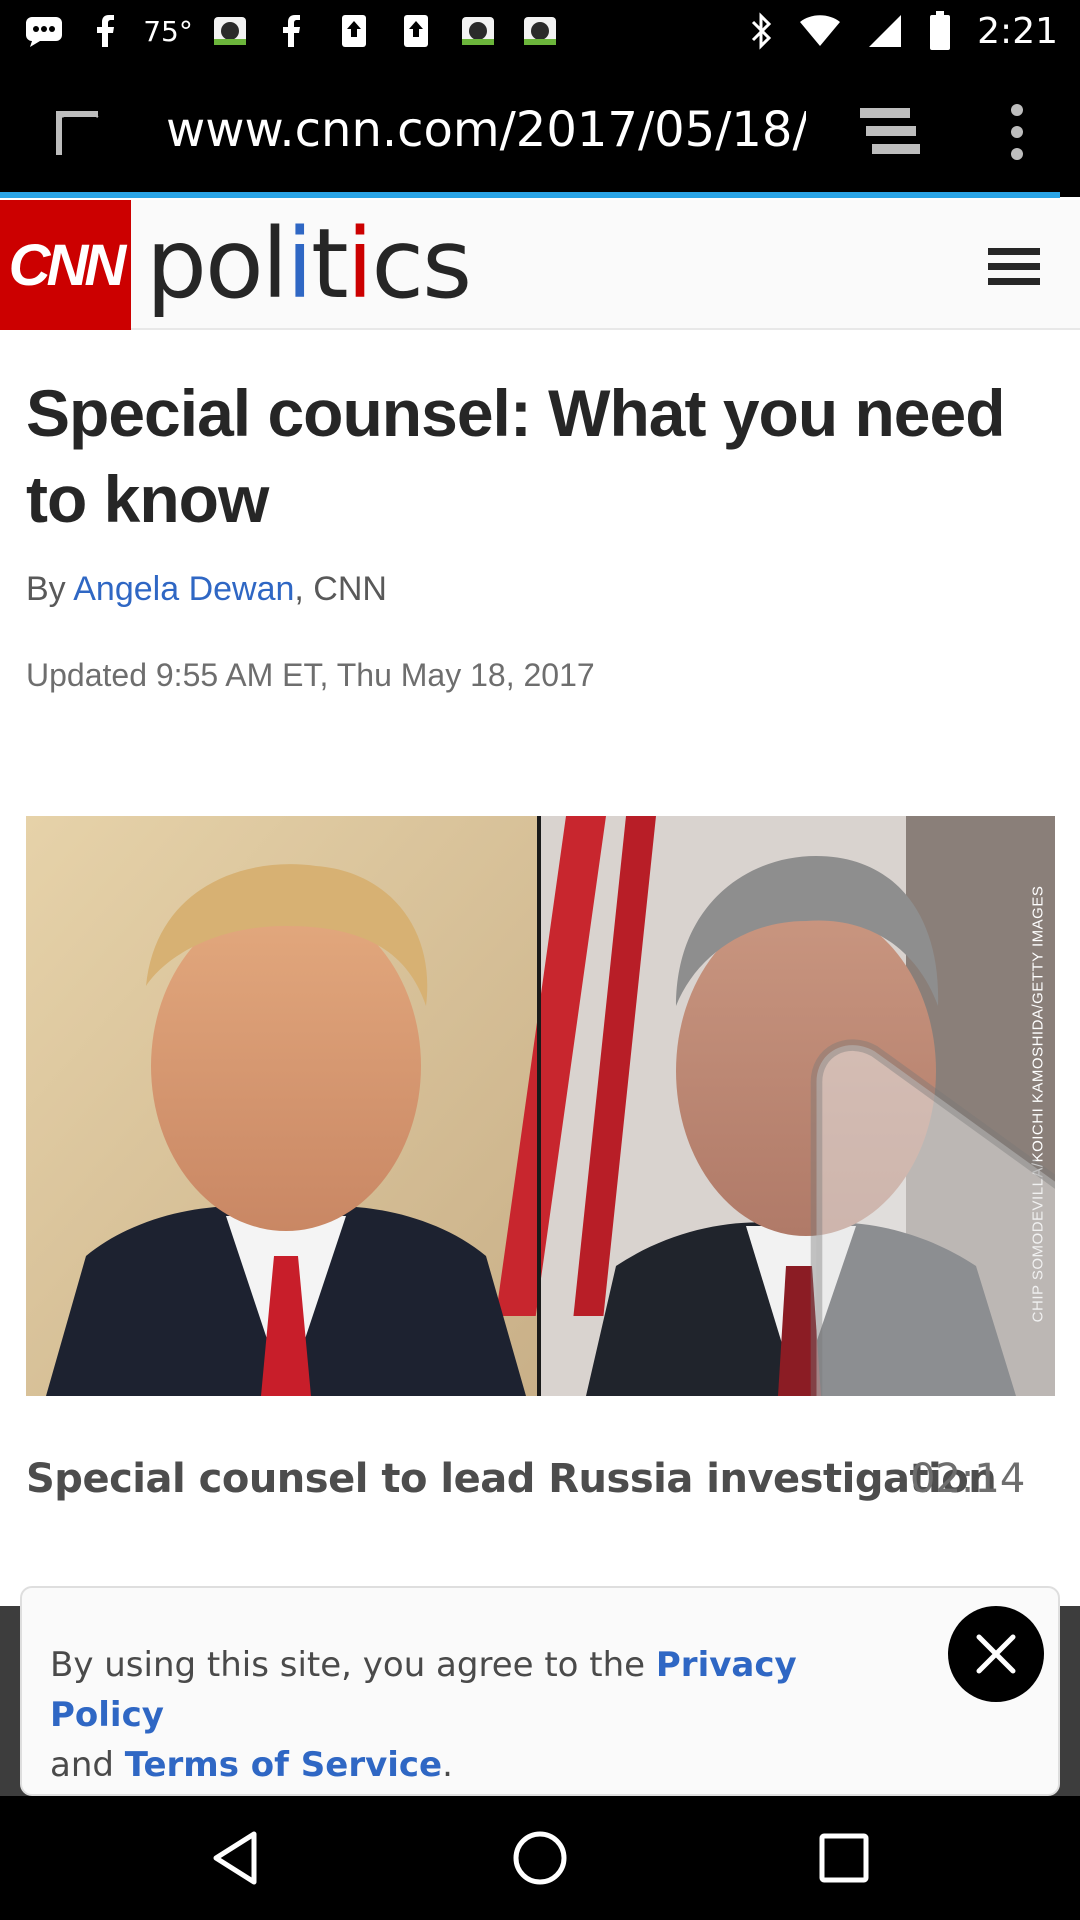  I want to click on video-duration: 02:14, so click(968, 1479).